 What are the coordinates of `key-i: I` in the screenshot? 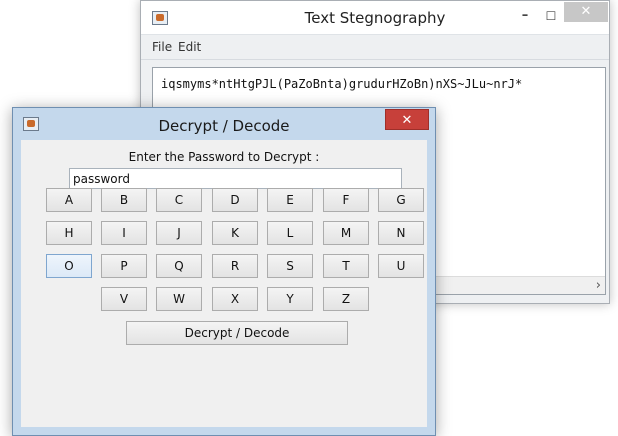 It's located at (124, 233).